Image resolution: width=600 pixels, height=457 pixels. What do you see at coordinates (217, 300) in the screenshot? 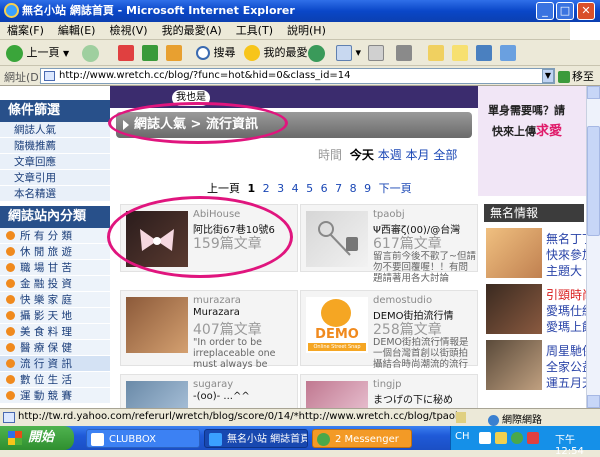
I see `blog-author: murazara` at bounding box center [217, 300].